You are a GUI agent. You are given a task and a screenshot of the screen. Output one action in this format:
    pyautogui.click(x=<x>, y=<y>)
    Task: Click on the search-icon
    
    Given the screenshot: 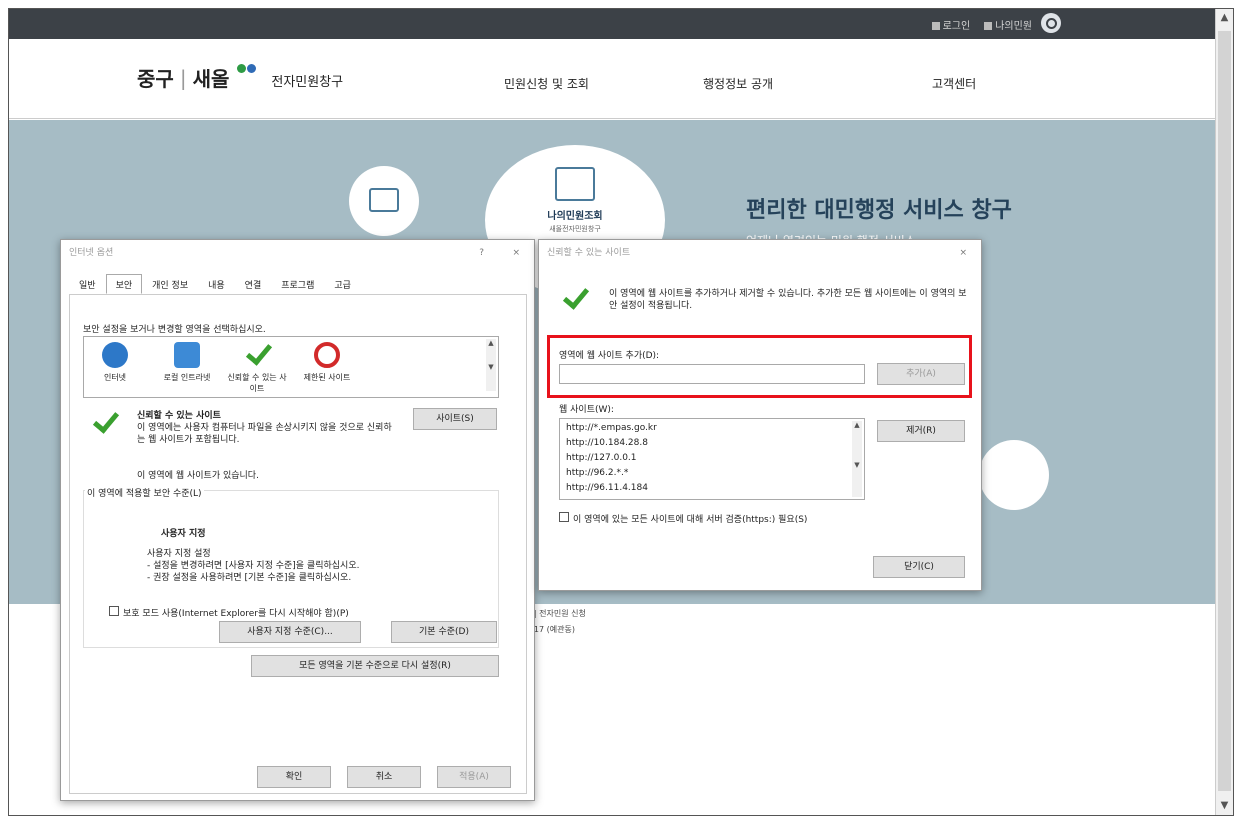 What is the action you would take?
    pyautogui.click(x=1051, y=23)
    